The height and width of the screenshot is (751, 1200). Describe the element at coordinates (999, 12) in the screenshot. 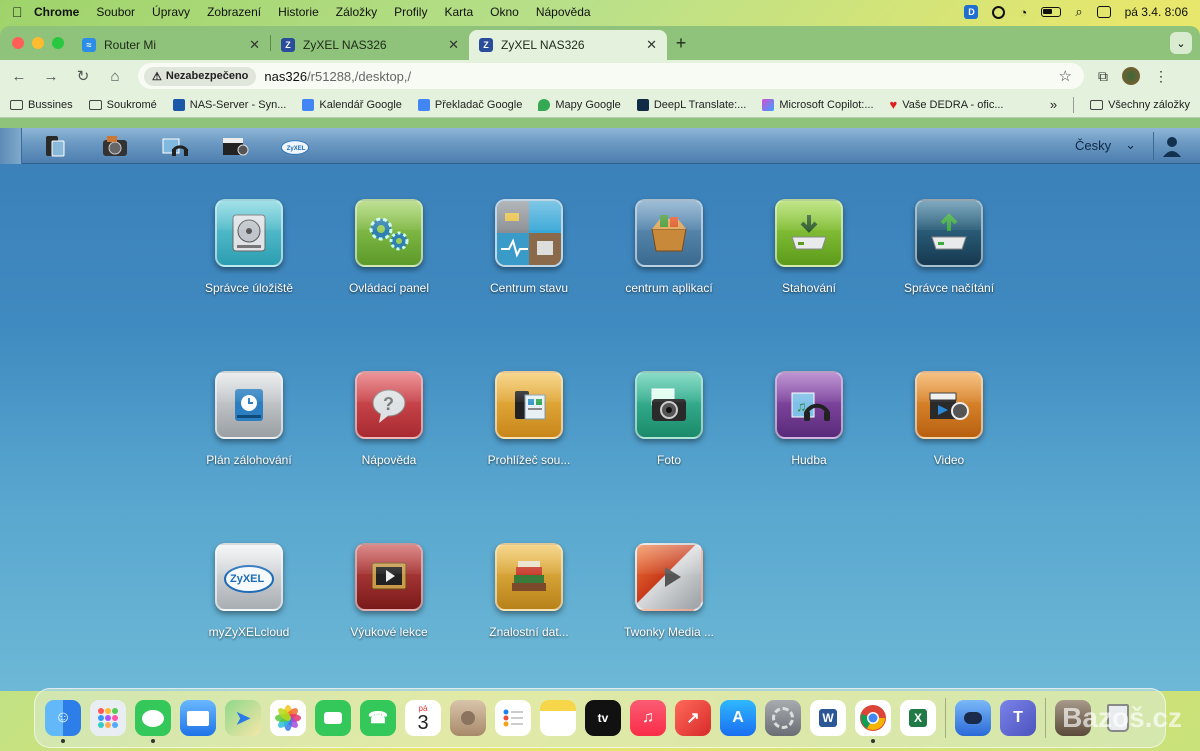

I see `account-circle-icon` at that location.